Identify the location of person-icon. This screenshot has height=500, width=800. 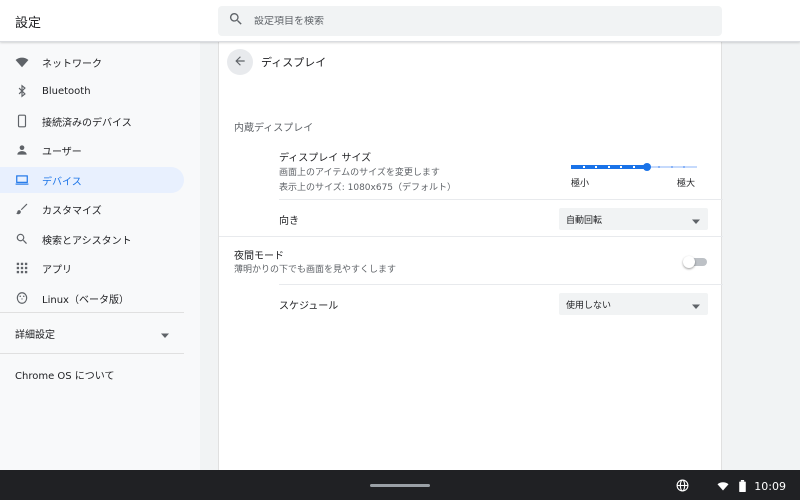
(22, 150).